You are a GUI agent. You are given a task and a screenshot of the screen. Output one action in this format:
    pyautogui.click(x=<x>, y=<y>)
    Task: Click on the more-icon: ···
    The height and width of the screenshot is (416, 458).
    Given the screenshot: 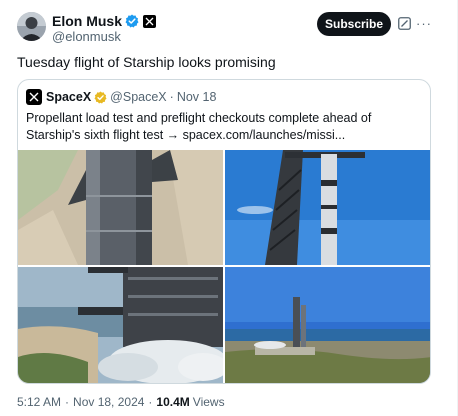 What is the action you would take?
    pyautogui.click(x=423, y=23)
    